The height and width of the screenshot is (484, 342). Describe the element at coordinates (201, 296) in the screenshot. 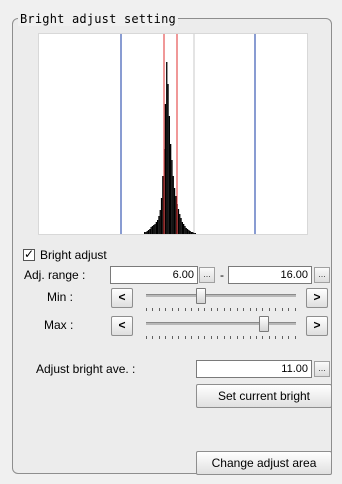

I see `min-slider-thumb` at that location.